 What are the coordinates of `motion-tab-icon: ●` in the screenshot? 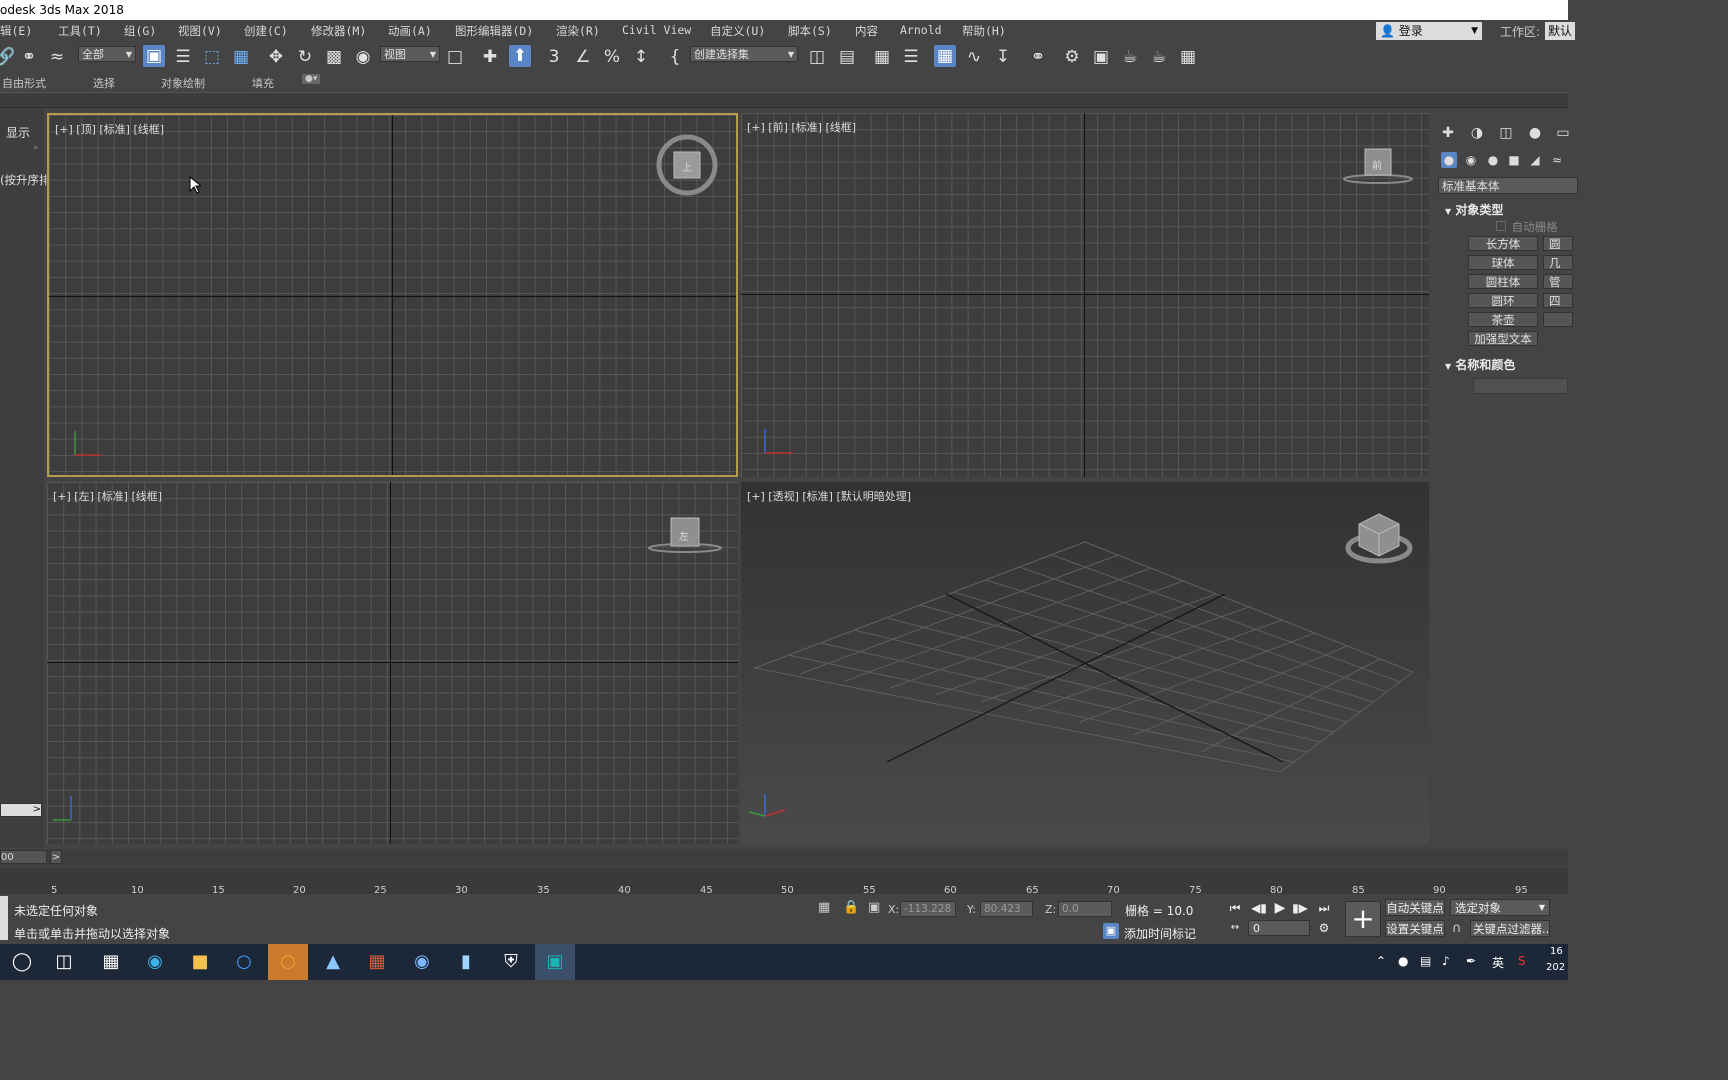 It's located at (1535, 133).